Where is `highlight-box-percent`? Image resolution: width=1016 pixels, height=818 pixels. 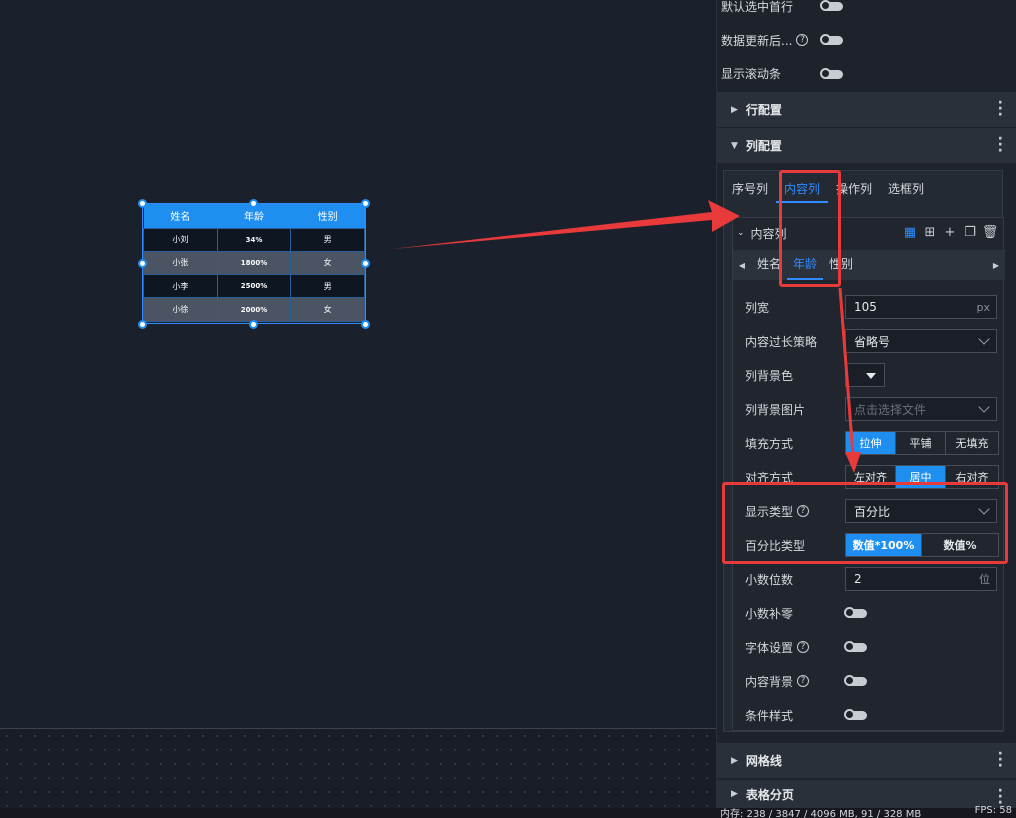 highlight-box-percent is located at coordinates (865, 523).